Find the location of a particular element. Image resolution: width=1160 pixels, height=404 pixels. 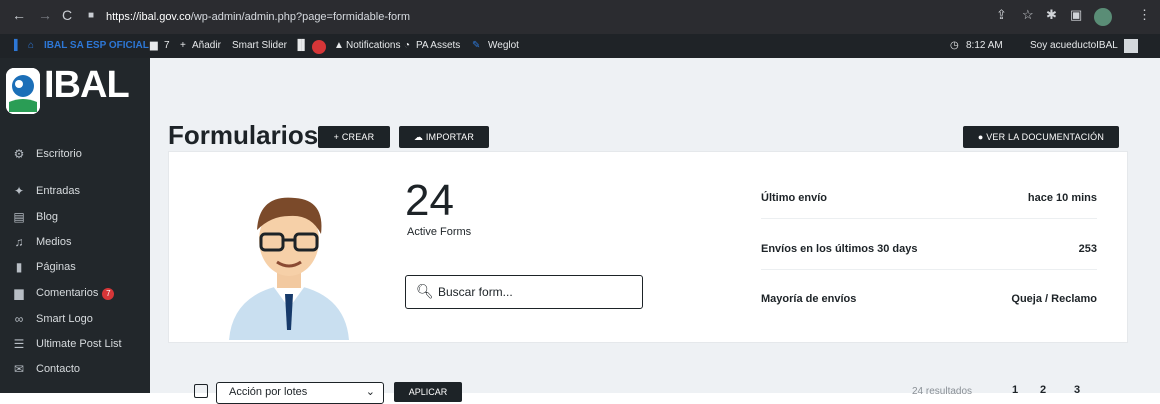

sidebar-item-medios: ♫ Medios is located at coordinates (75, 242).